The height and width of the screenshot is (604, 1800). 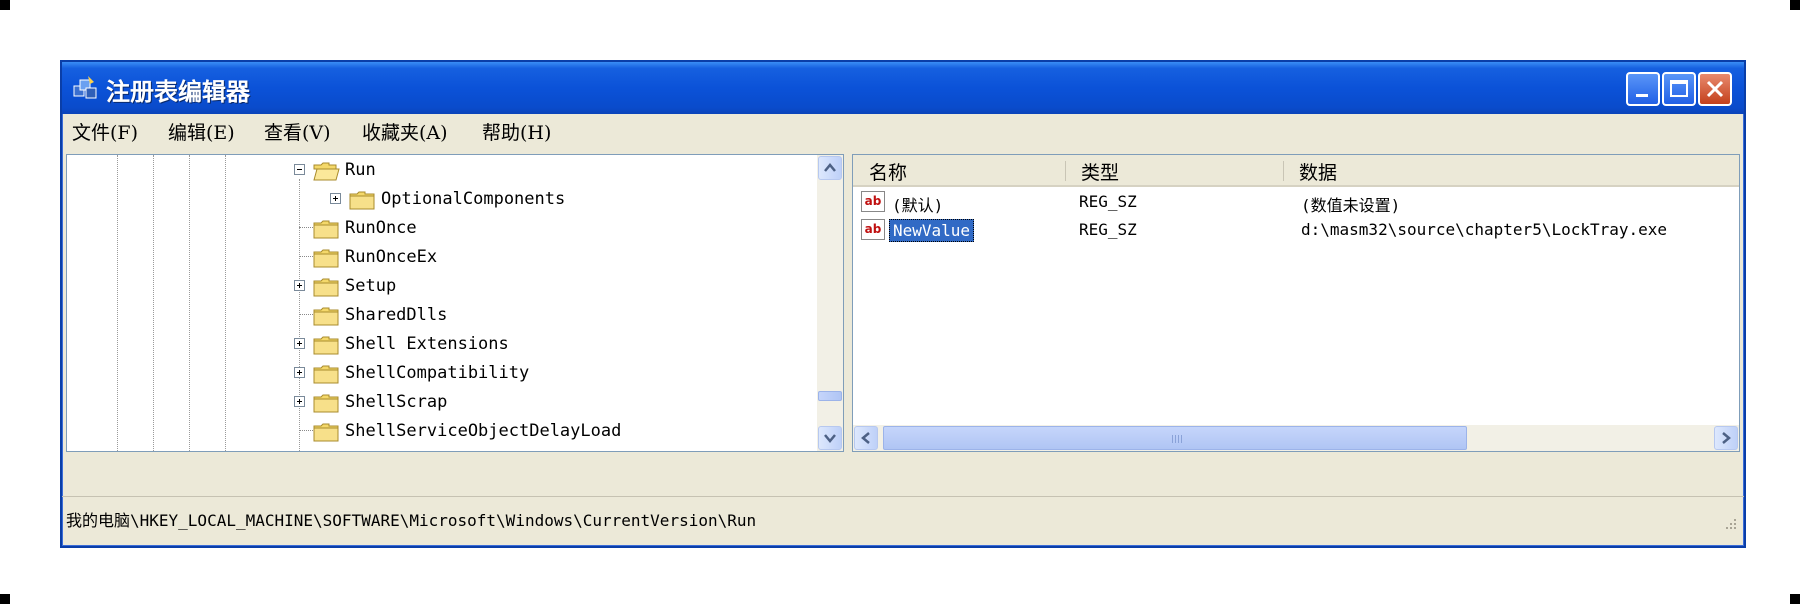 What do you see at coordinates (516, 131) in the screenshot?
I see `menu-help: 帮助(H)` at bounding box center [516, 131].